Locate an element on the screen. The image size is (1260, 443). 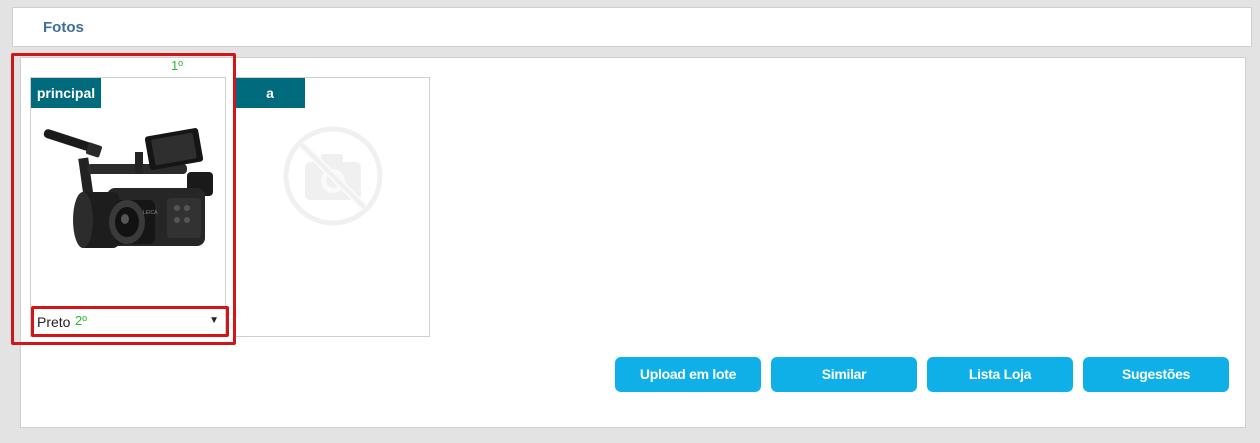
similar-button: Similar is located at coordinates (844, 374).